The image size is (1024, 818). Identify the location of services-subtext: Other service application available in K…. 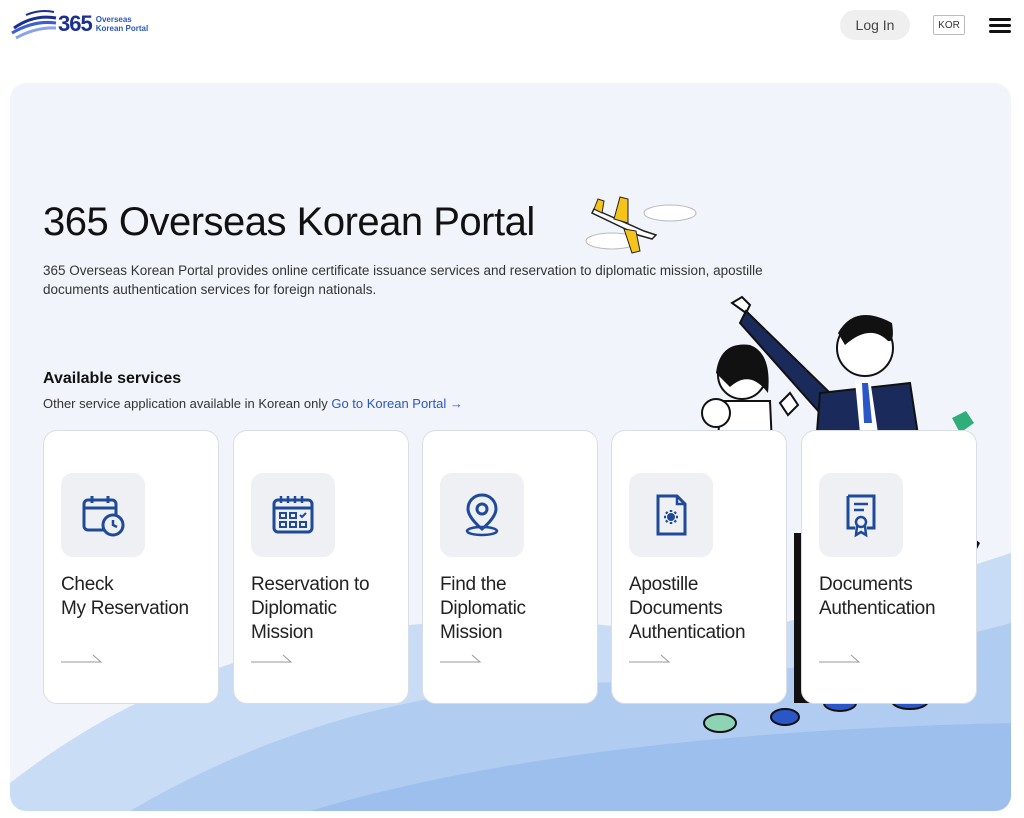
(253, 403).